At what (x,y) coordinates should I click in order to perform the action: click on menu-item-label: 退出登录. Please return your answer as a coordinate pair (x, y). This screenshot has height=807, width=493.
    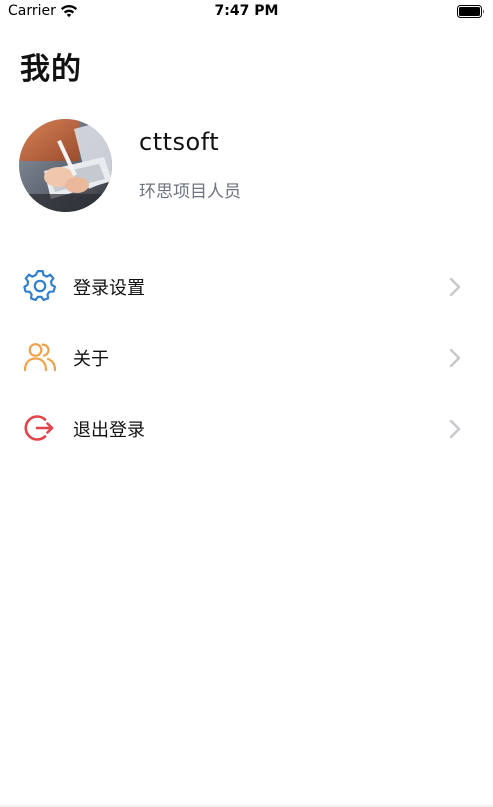
    Looking at the image, I should click on (109, 430).